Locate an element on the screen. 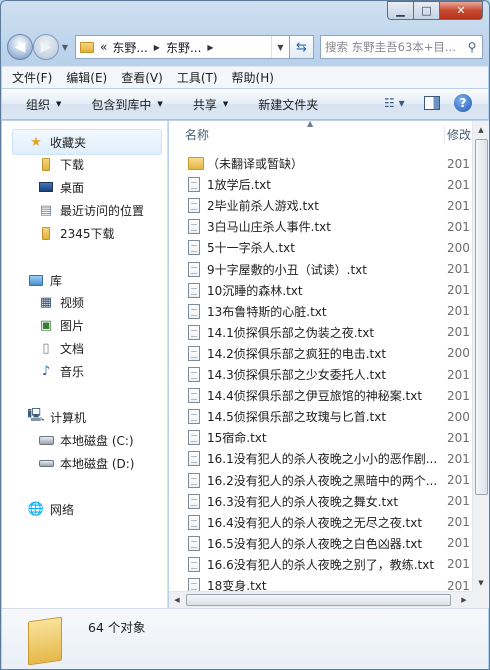  file-row: 5十一字杀人.txt 200 is located at coordinates (320, 247).